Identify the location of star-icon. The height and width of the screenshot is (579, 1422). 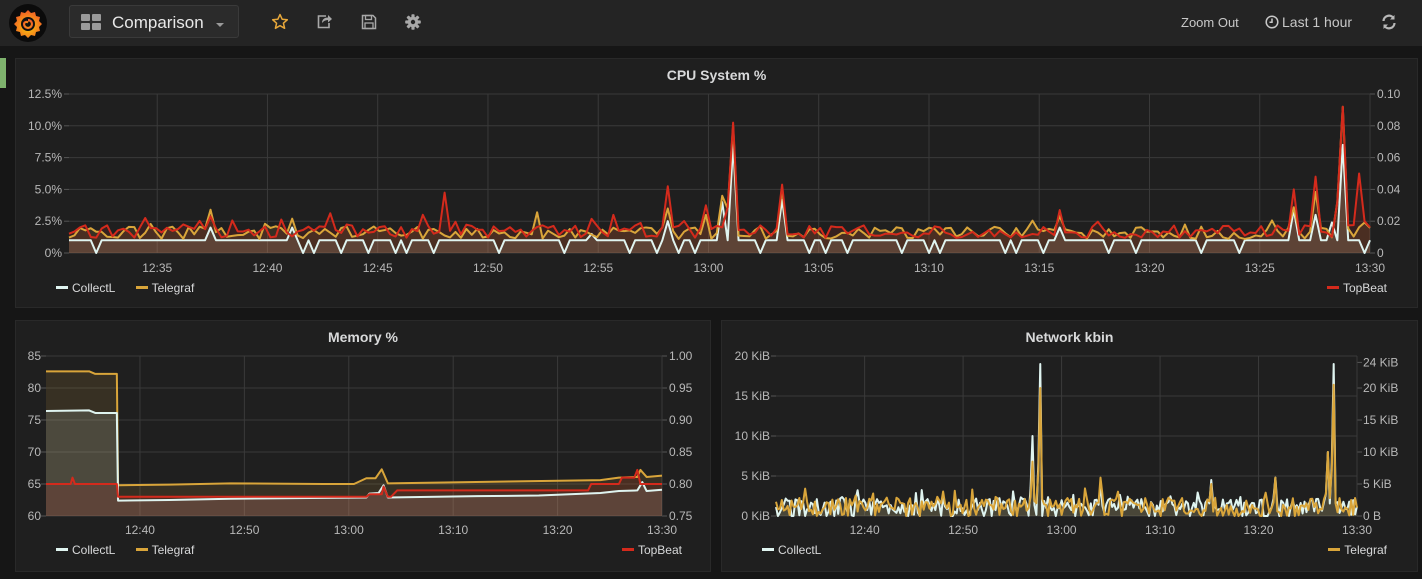
(280, 22).